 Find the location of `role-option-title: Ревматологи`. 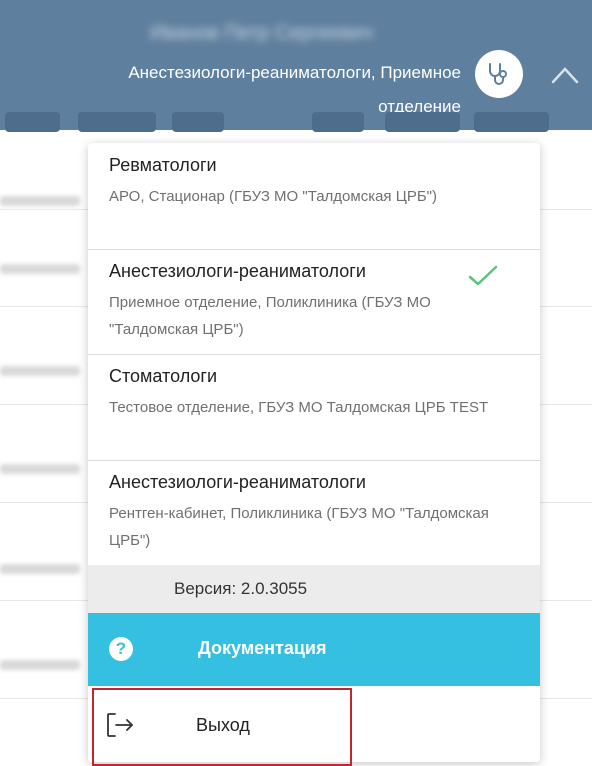

role-option-title: Ревматологи is located at coordinates (163, 165).